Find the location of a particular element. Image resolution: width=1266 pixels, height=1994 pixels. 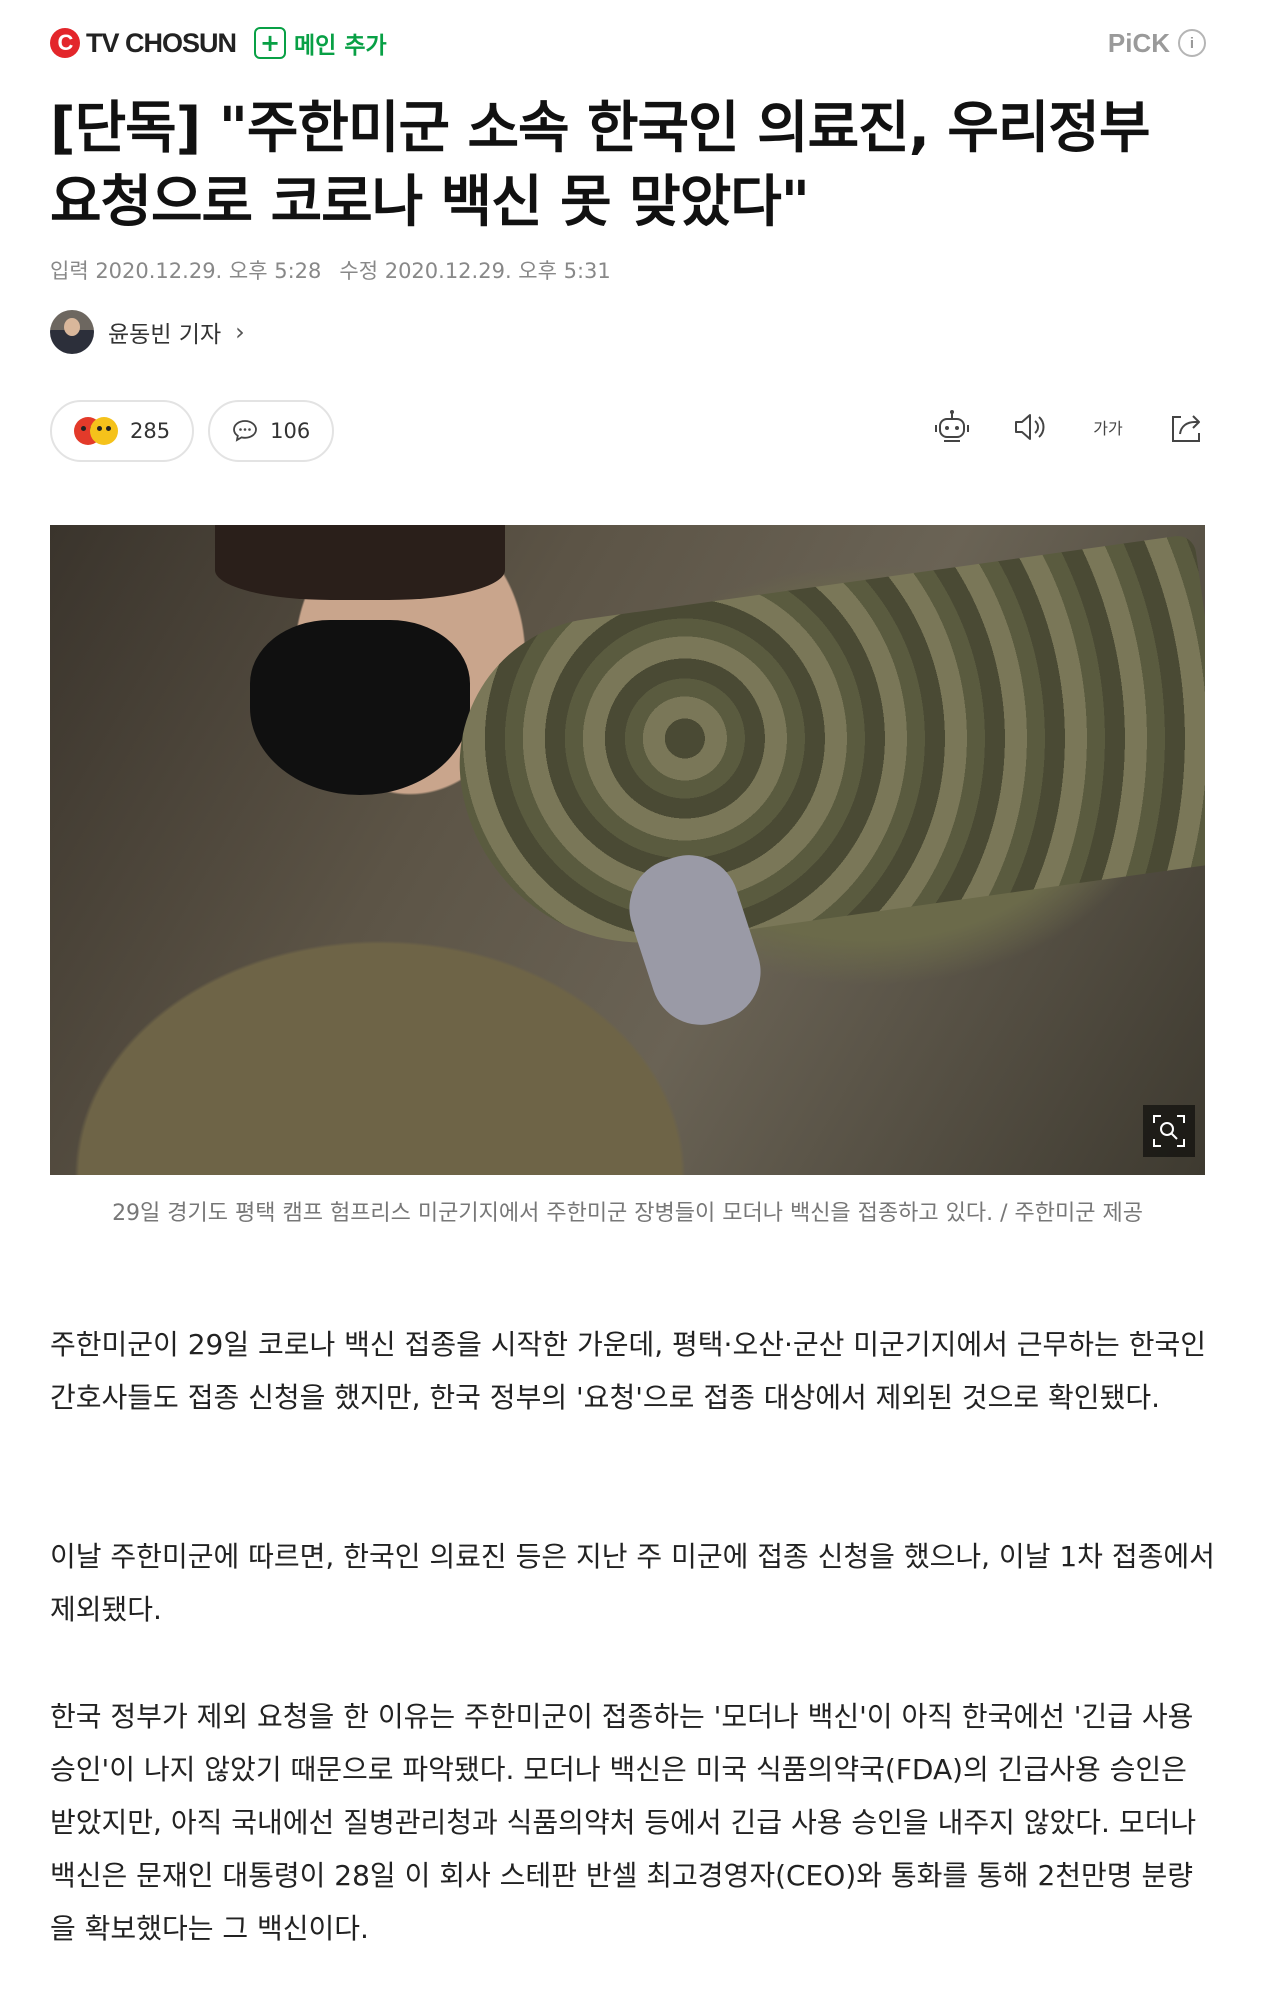

comment-count: 106 is located at coordinates (290, 431).